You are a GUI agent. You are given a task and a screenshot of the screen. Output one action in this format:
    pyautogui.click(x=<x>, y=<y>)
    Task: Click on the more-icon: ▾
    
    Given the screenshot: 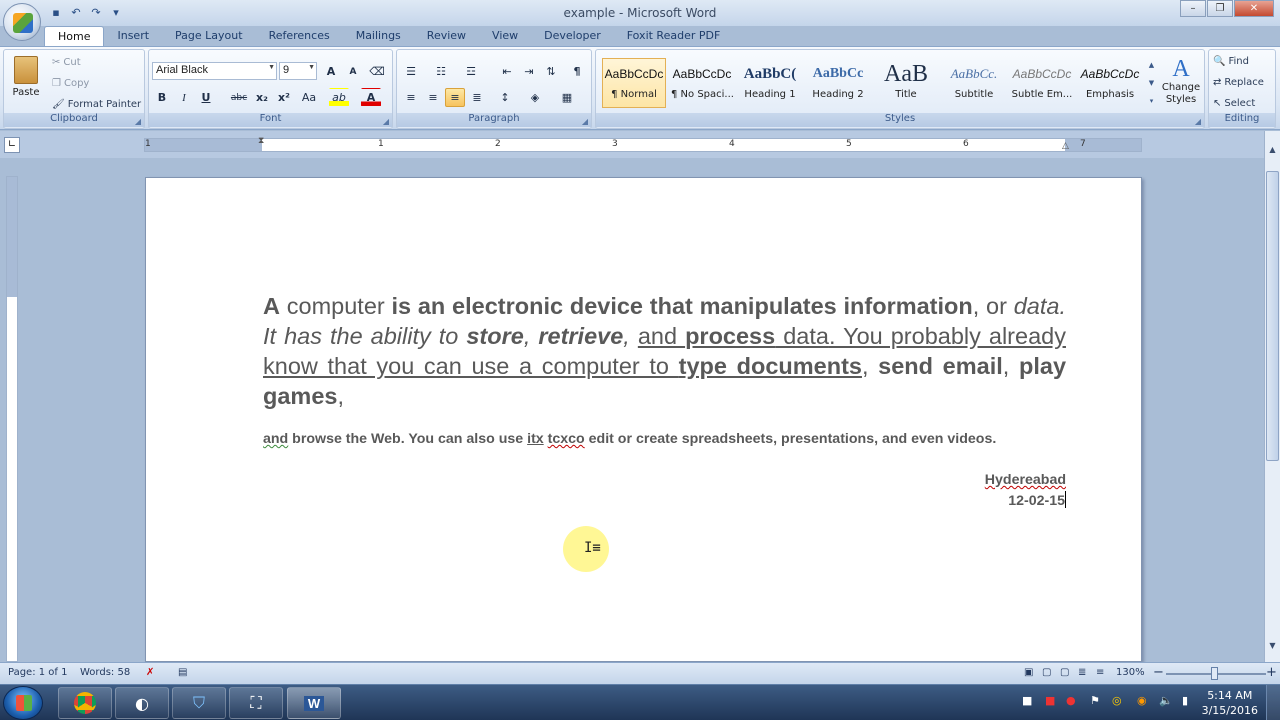 What is the action you would take?
    pyautogui.click(x=1152, y=101)
    